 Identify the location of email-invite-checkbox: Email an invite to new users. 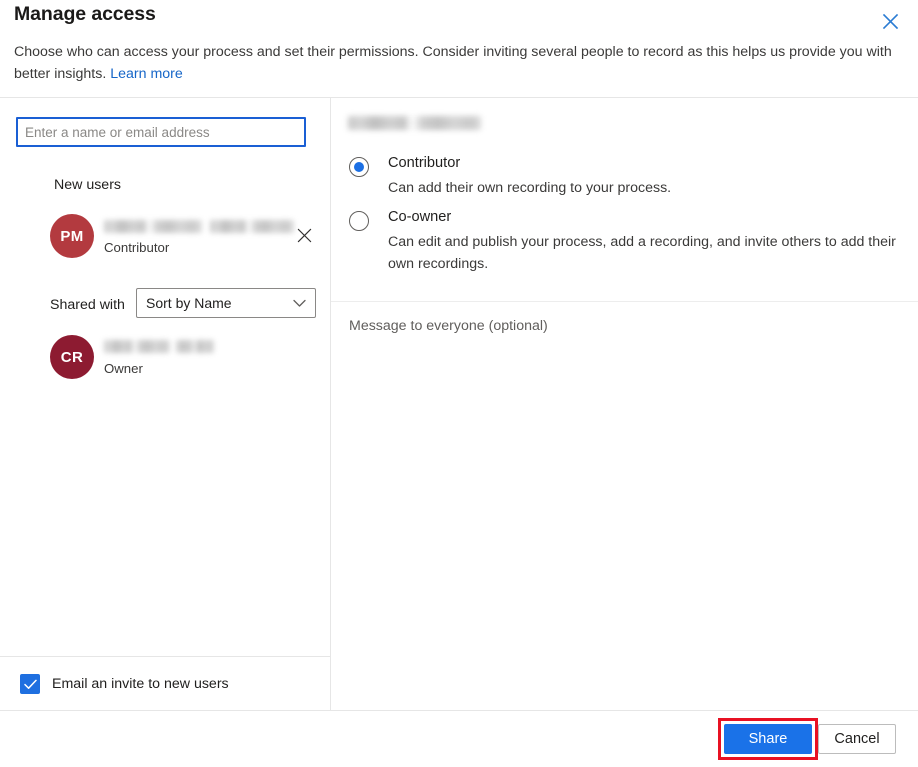
(124, 684).